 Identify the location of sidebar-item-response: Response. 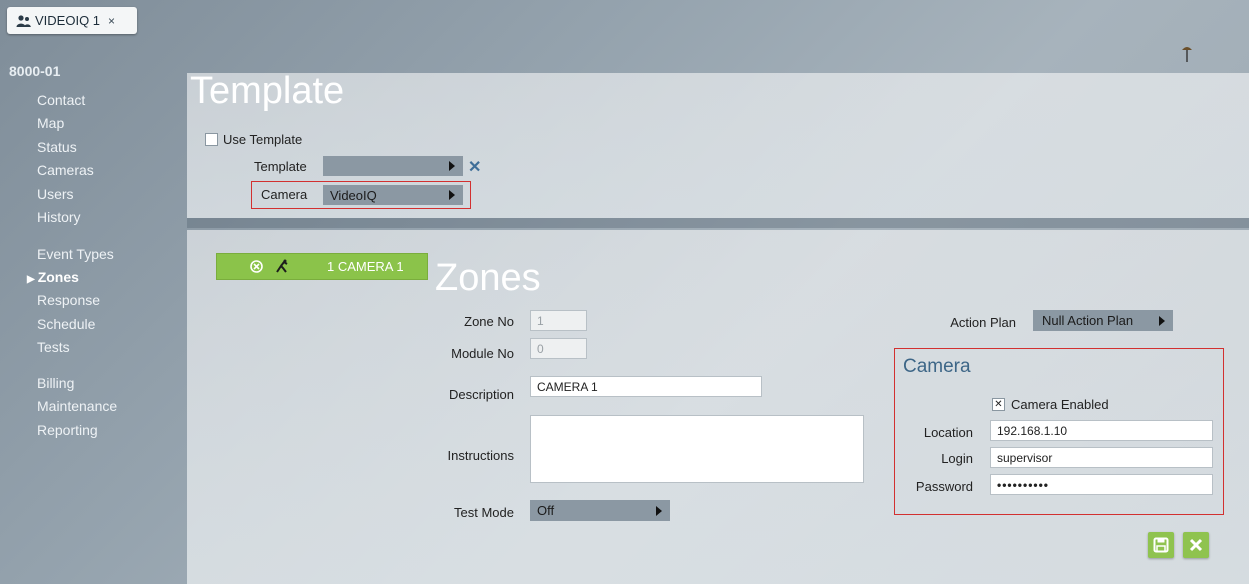
(68, 300).